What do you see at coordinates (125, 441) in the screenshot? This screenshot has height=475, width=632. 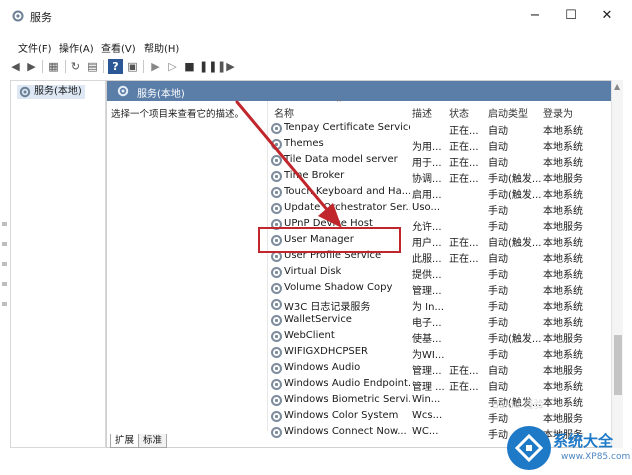 I see `tab-extended: 扩展` at bounding box center [125, 441].